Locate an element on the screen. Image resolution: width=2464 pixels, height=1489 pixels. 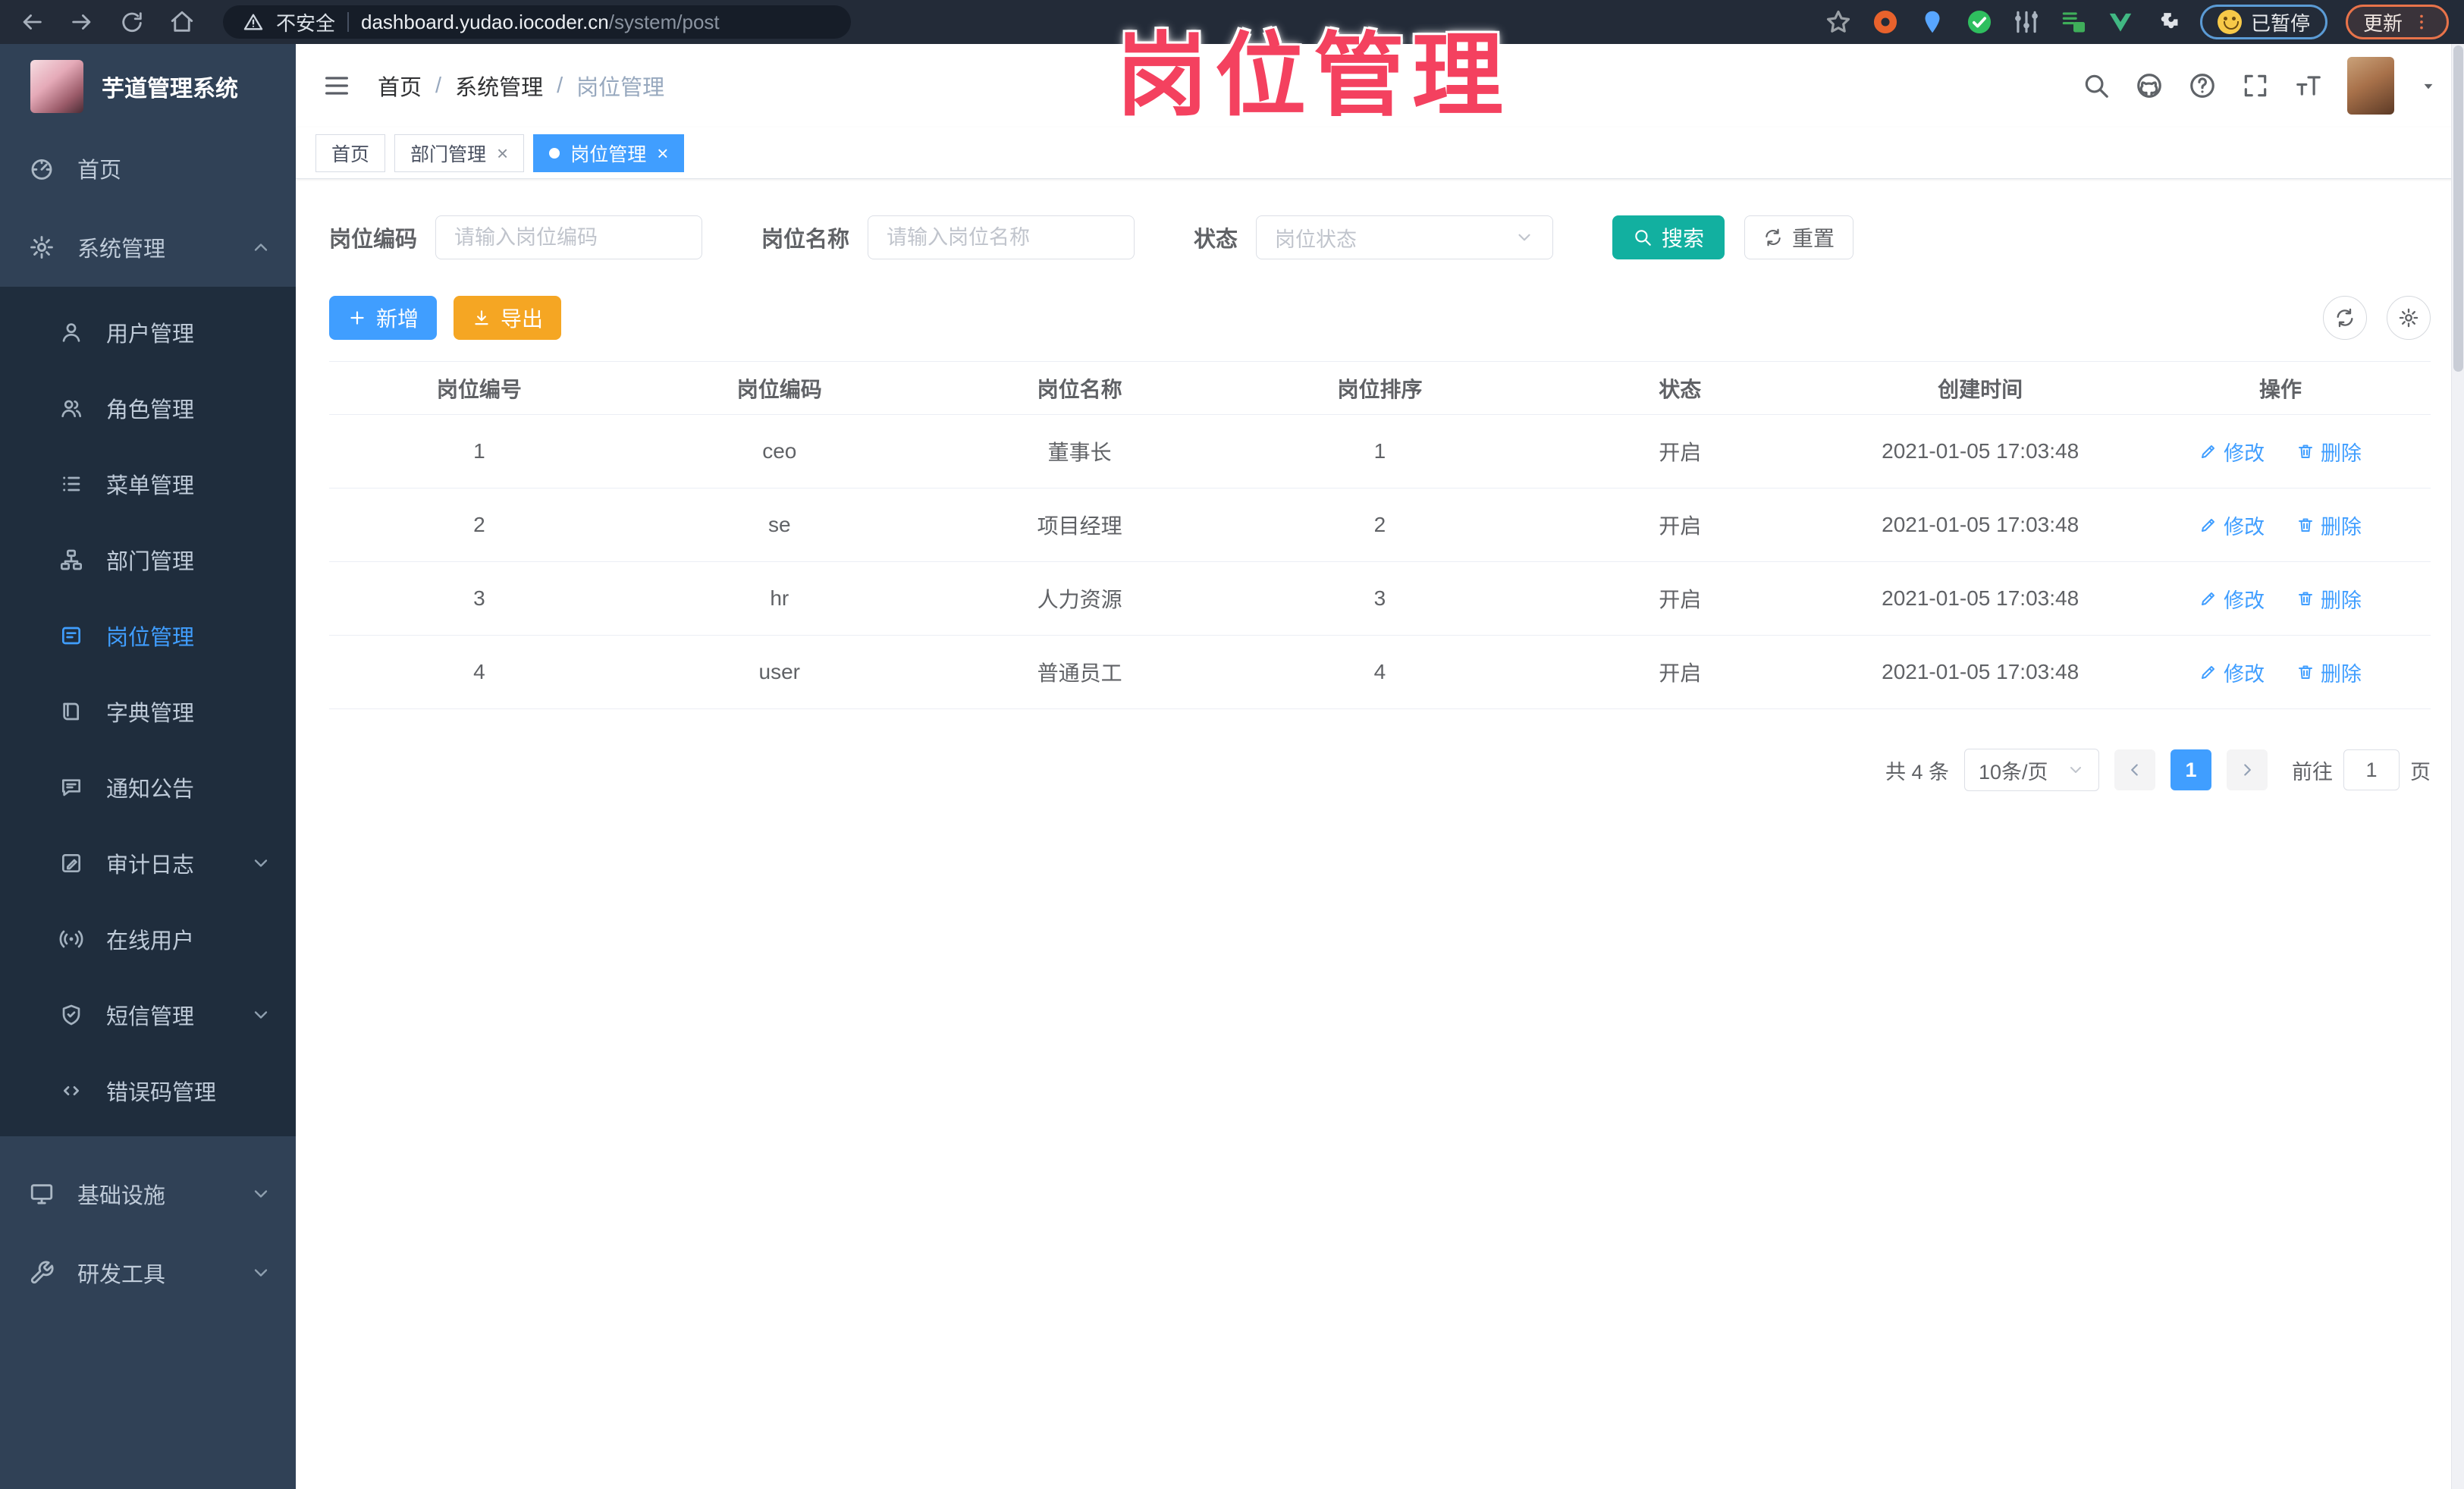
tab: 岗位管理 × is located at coordinates (609, 153).